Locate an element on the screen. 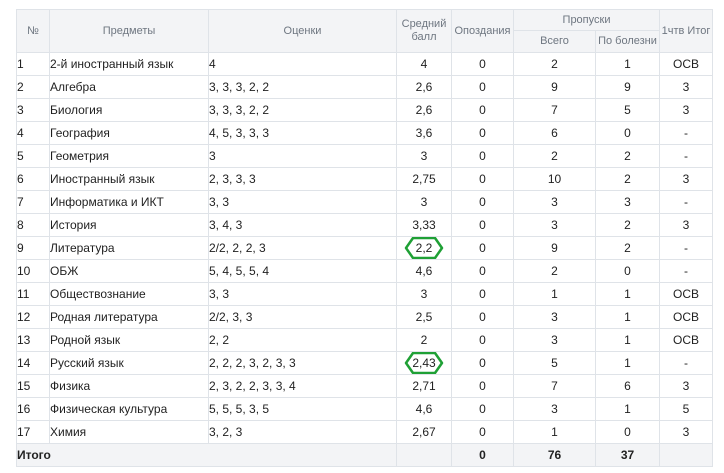 The image size is (724, 473). row-grades: 2/2, 3, 3 is located at coordinates (302, 317).